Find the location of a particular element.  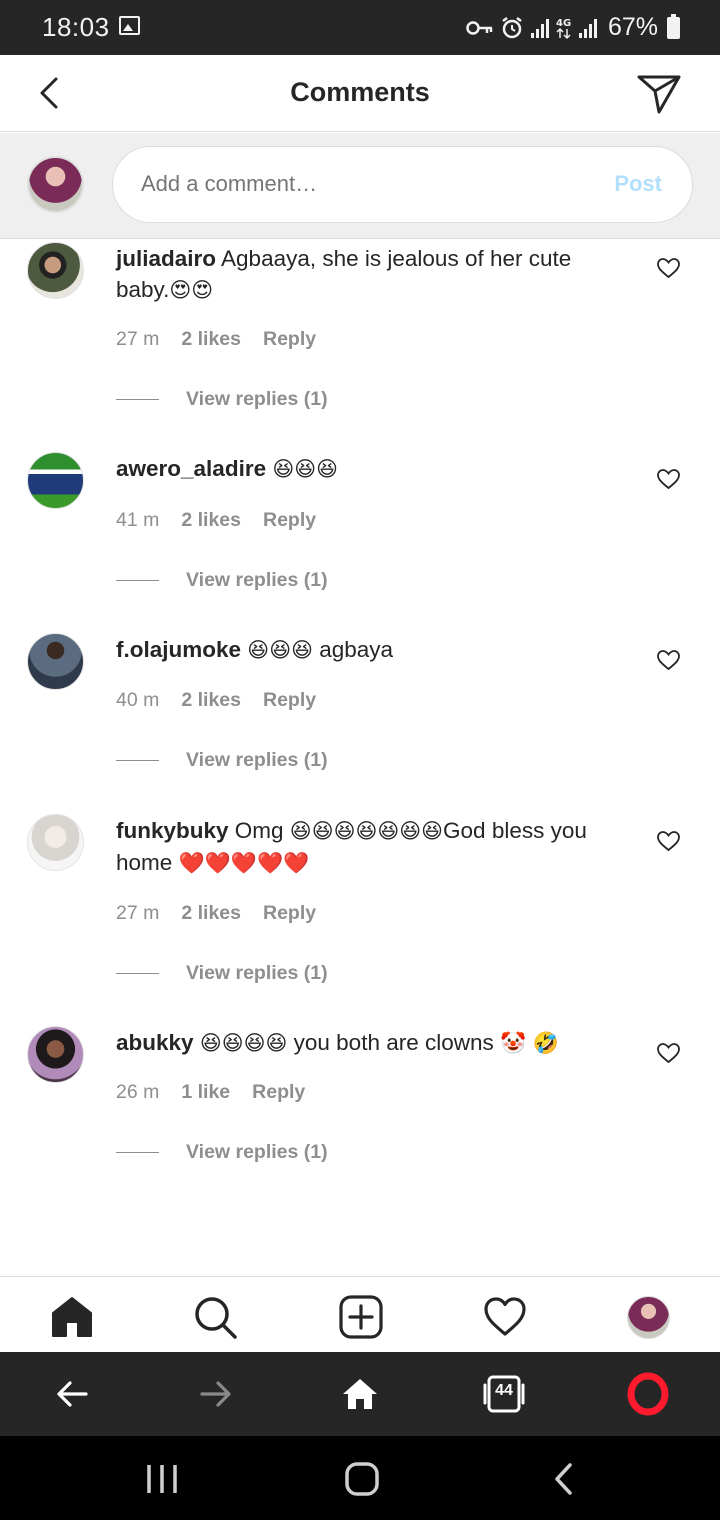

browser-toolbar: 44 is located at coordinates (360, 1394).